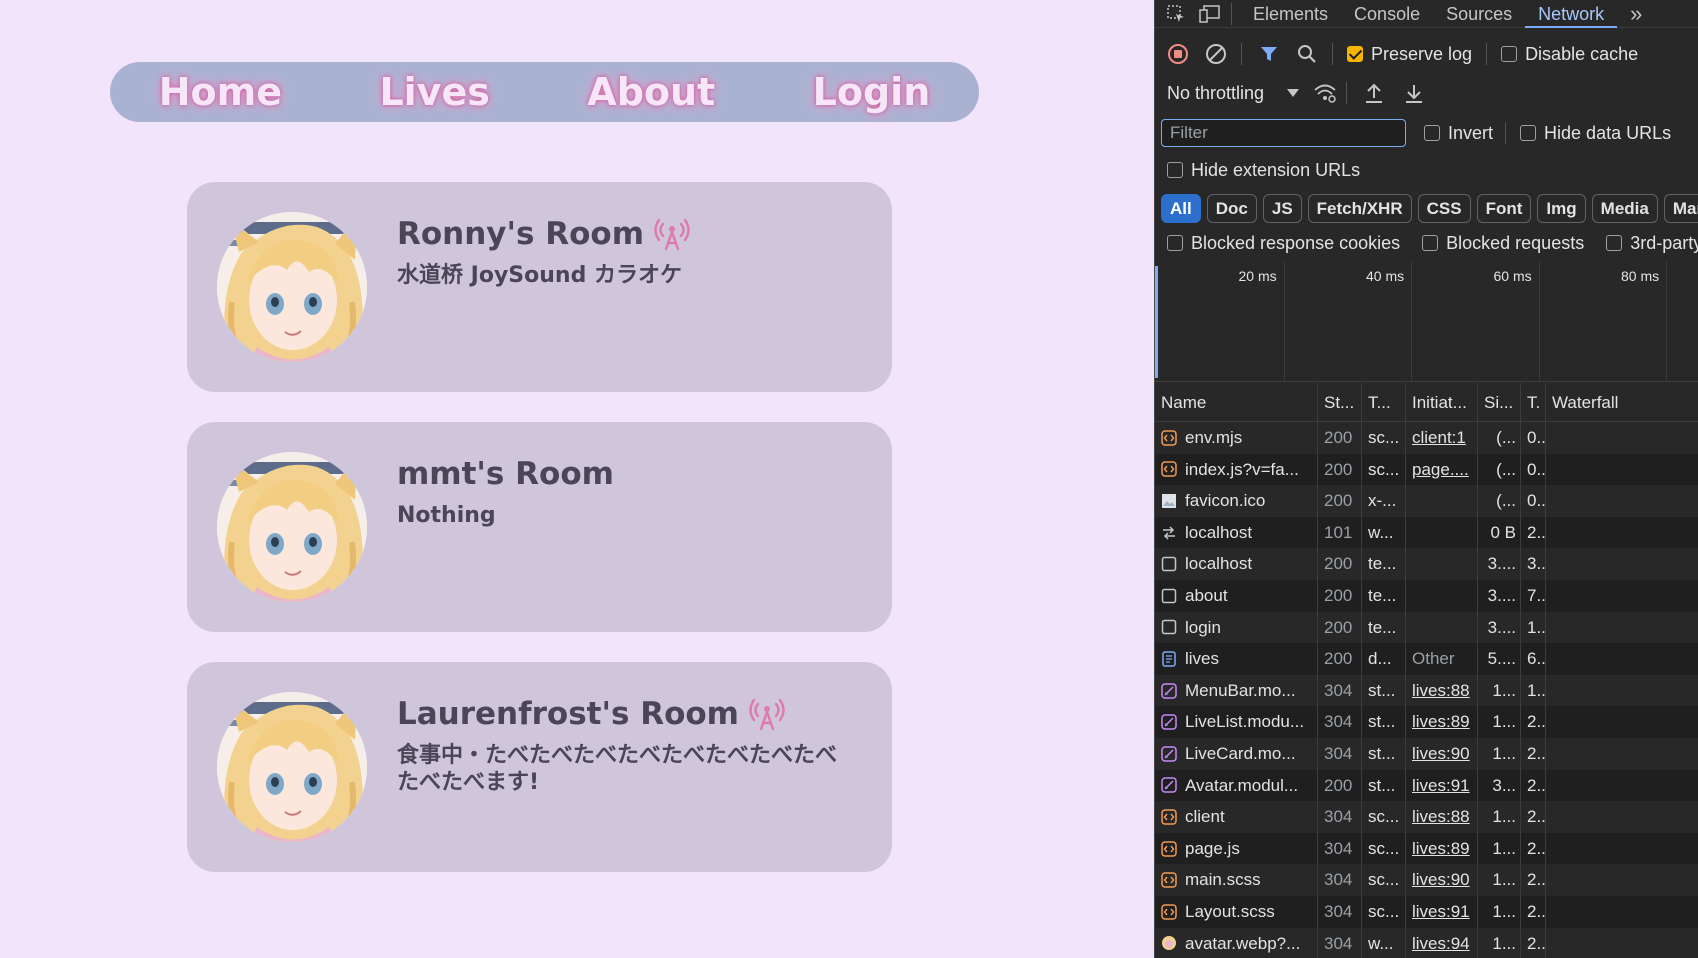 Image resolution: width=1698 pixels, height=958 pixels. I want to click on type-filter-doc: Doc, so click(1231, 208).